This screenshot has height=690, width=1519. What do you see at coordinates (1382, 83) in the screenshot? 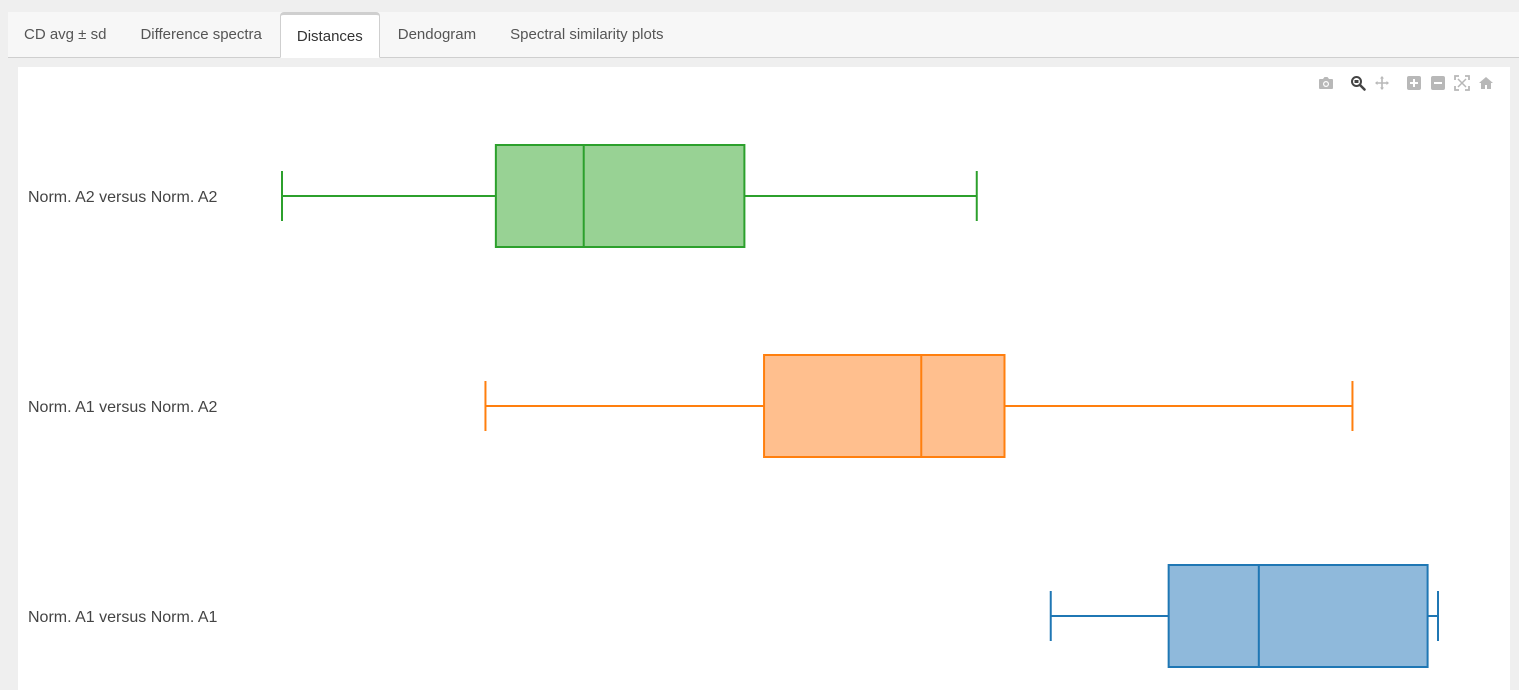
I see `pan-icon` at bounding box center [1382, 83].